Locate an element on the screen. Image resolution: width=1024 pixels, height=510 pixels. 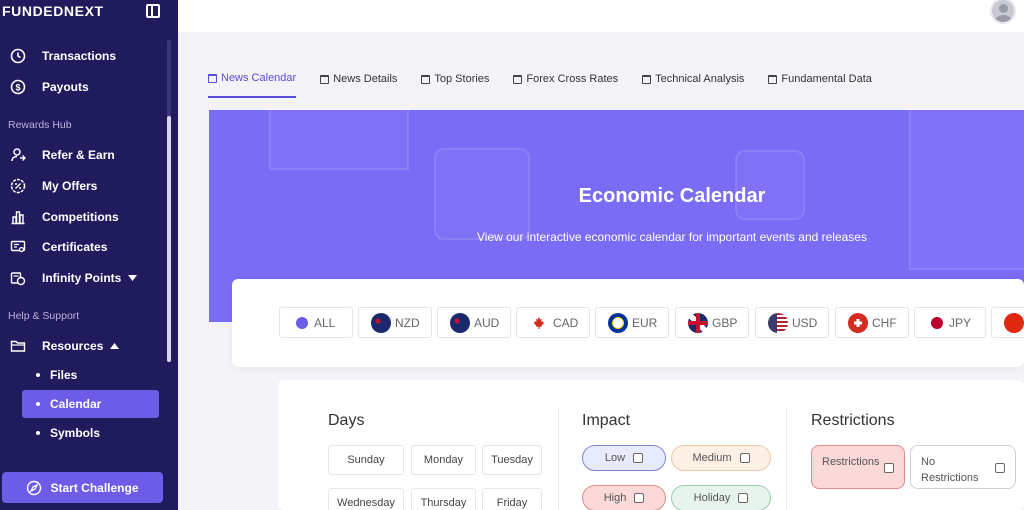
tab-top-stories: Top Stories is located at coordinates (455, 79).